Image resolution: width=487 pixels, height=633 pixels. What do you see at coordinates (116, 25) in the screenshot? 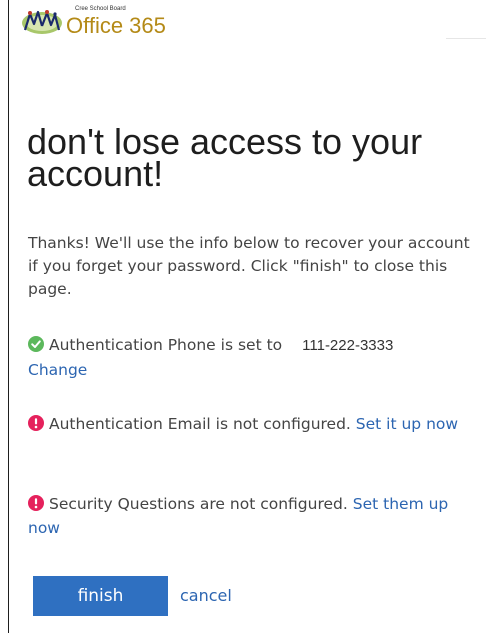
I see `product-name: Office 365` at bounding box center [116, 25].